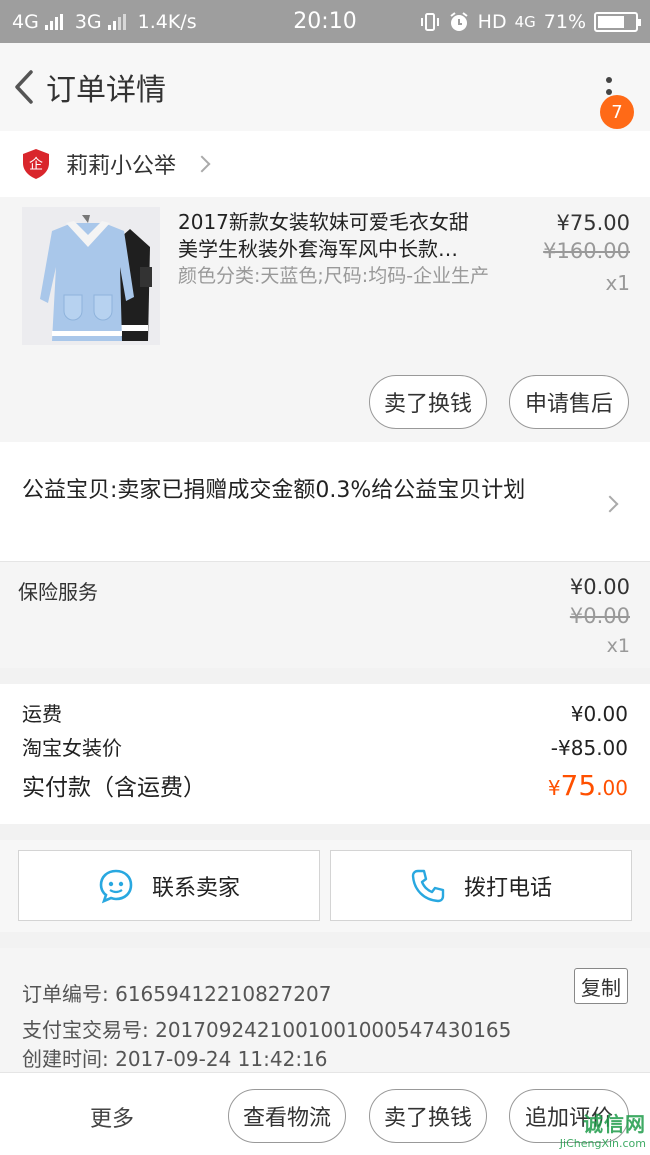  I want to click on apply-aftersale-button: 申请售后, so click(569, 402).